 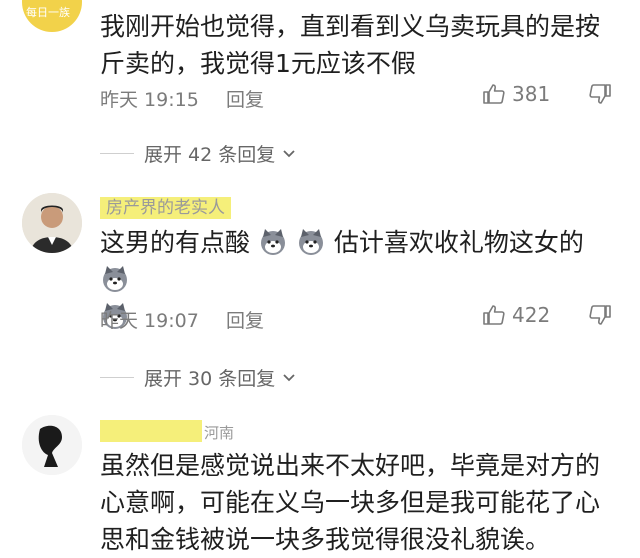 What do you see at coordinates (149, 321) in the screenshot?
I see `timestamp: 昨天 19:07` at bounding box center [149, 321].